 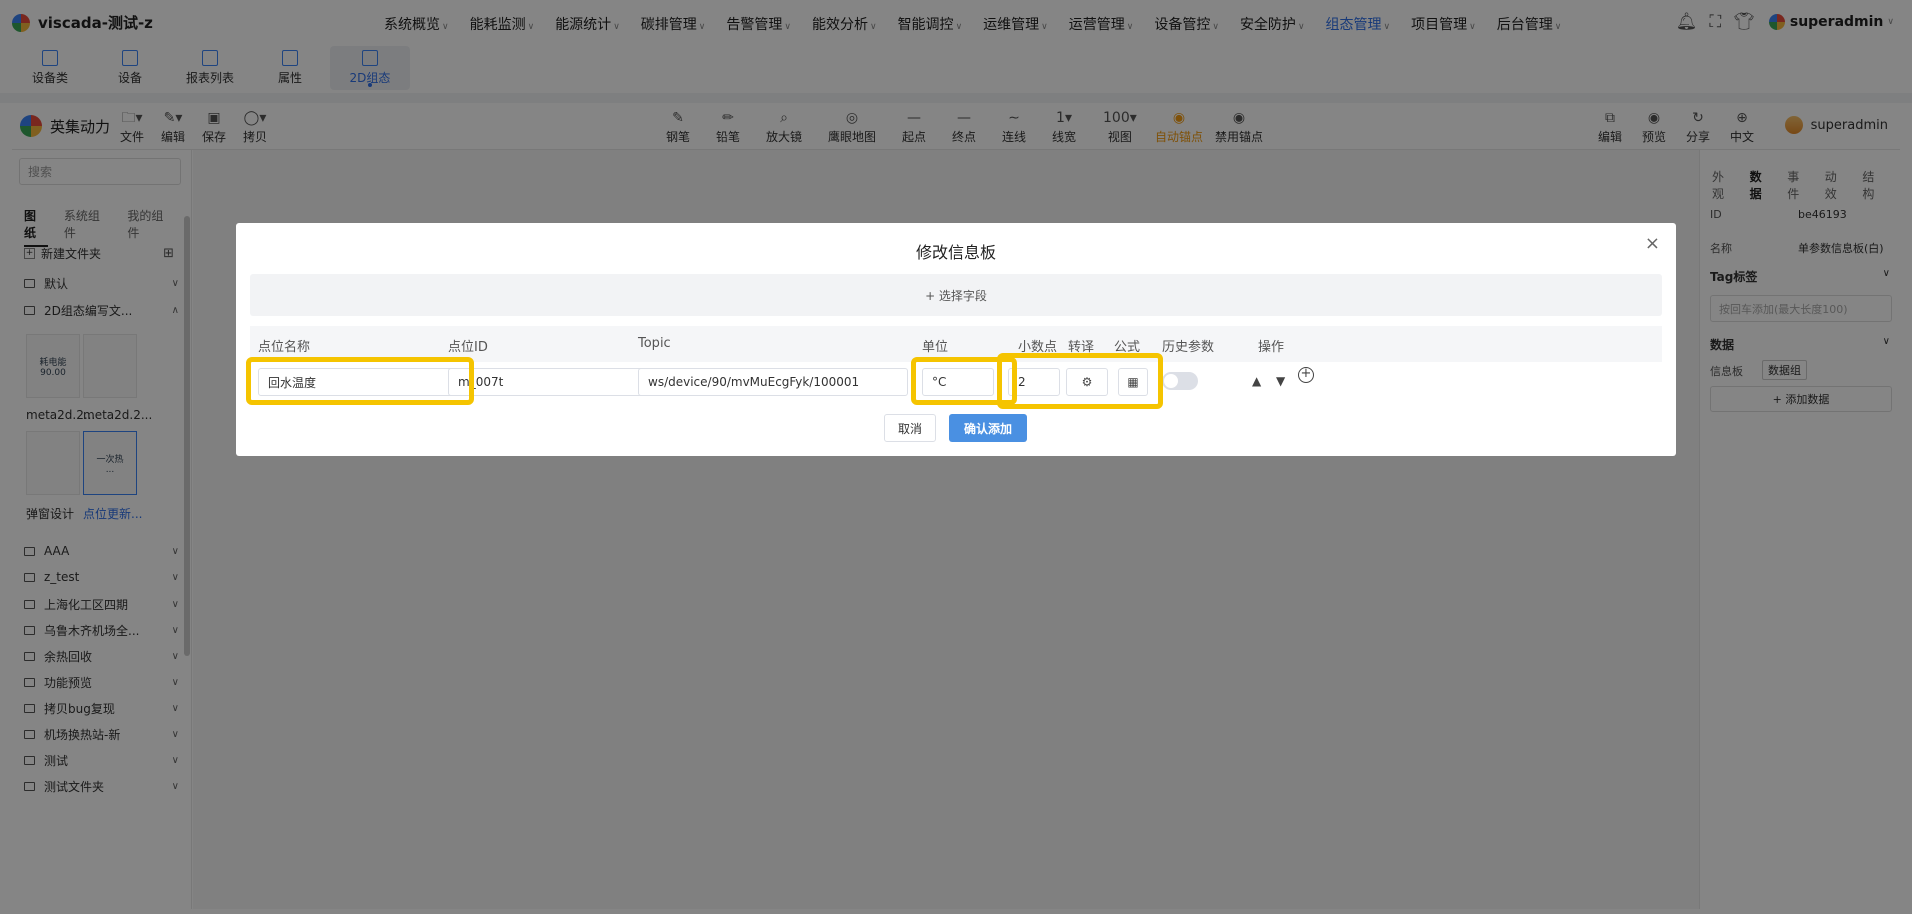 I want to click on cancel-button: 取消, so click(x=910, y=428).